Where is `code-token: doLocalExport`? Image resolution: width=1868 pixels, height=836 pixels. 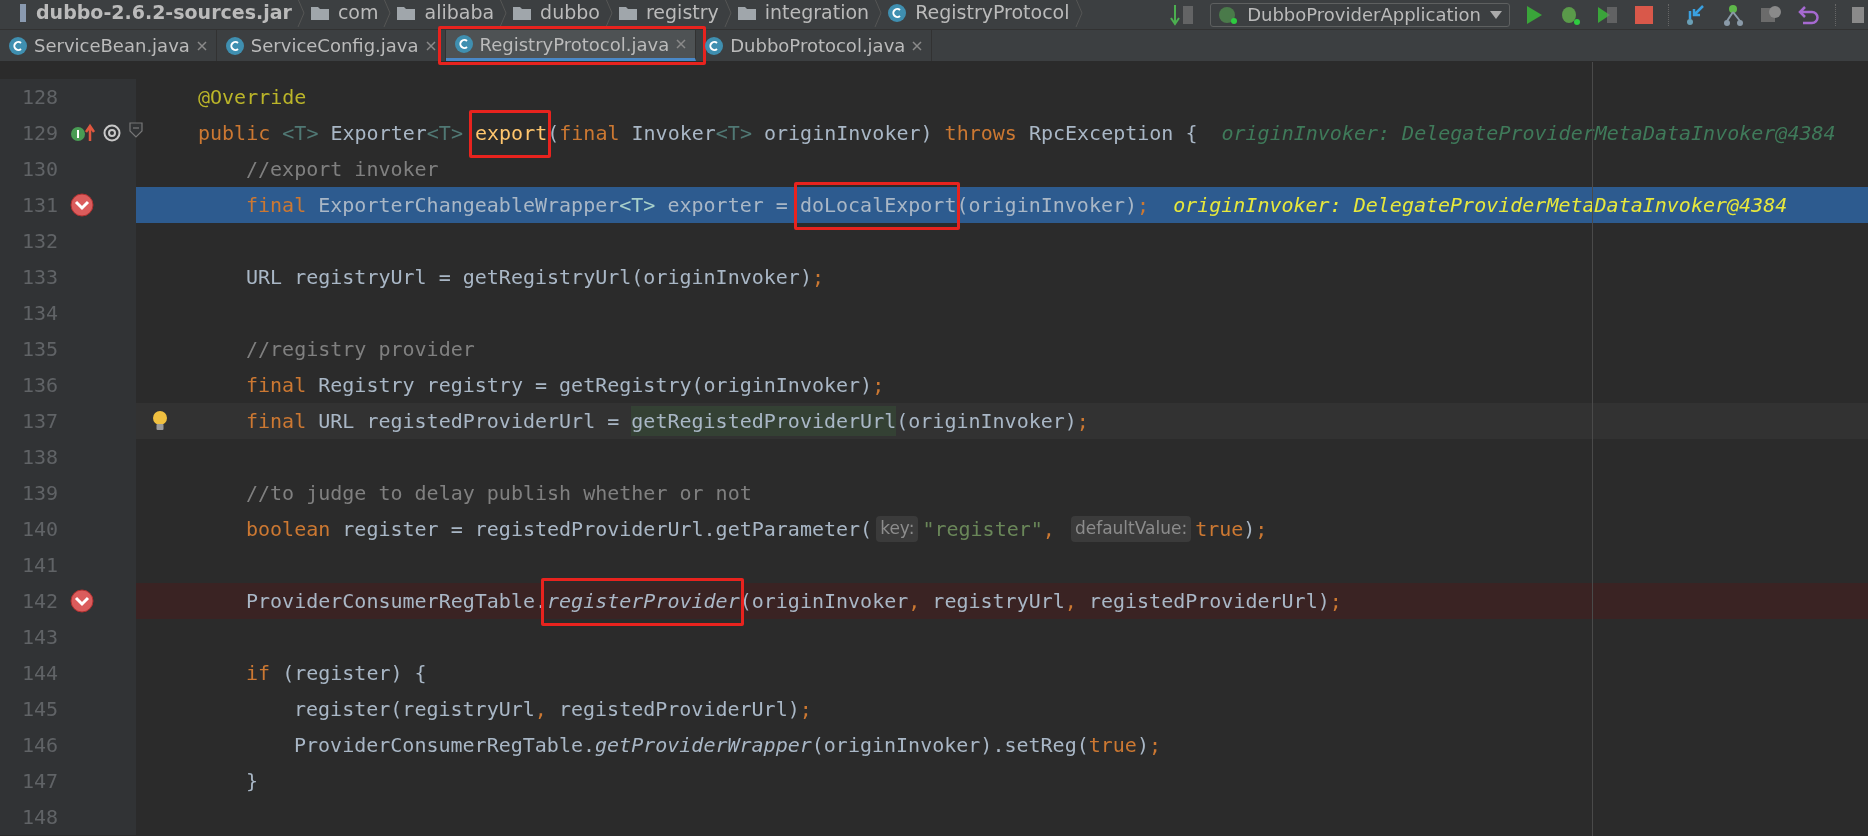
code-token: doLocalExport is located at coordinates (878, 205).